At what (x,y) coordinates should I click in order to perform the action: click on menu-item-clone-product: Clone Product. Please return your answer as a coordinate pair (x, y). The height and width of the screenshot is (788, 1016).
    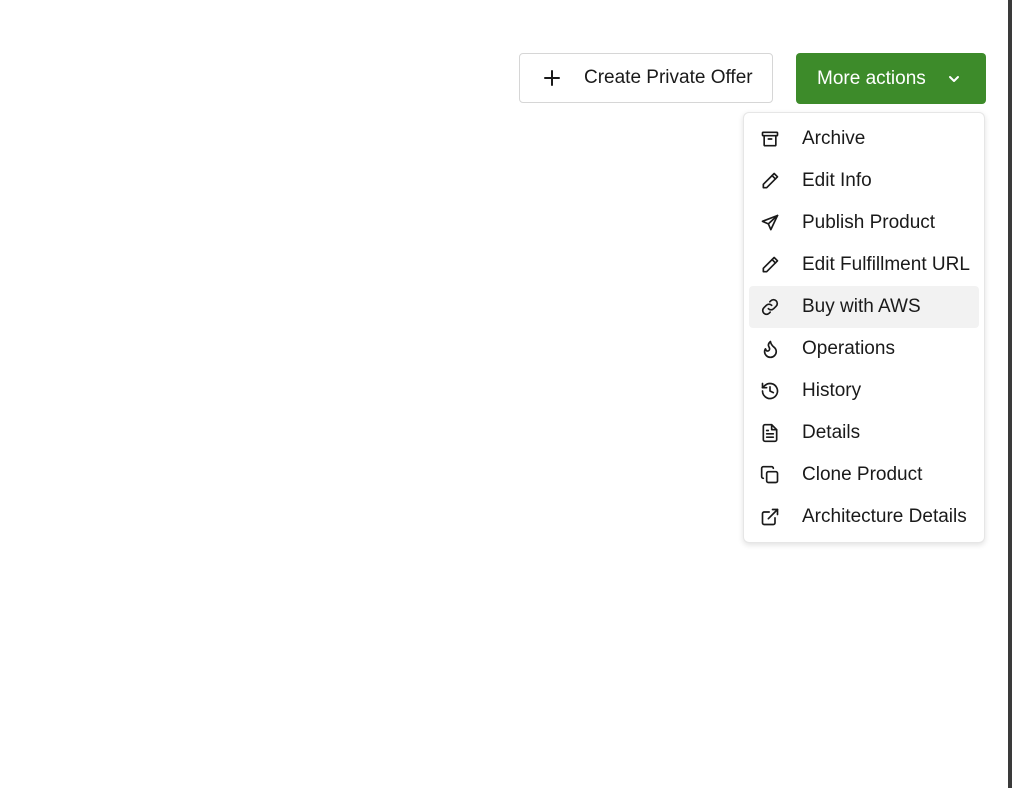
    Looking at the image, I should click on (864, 475).